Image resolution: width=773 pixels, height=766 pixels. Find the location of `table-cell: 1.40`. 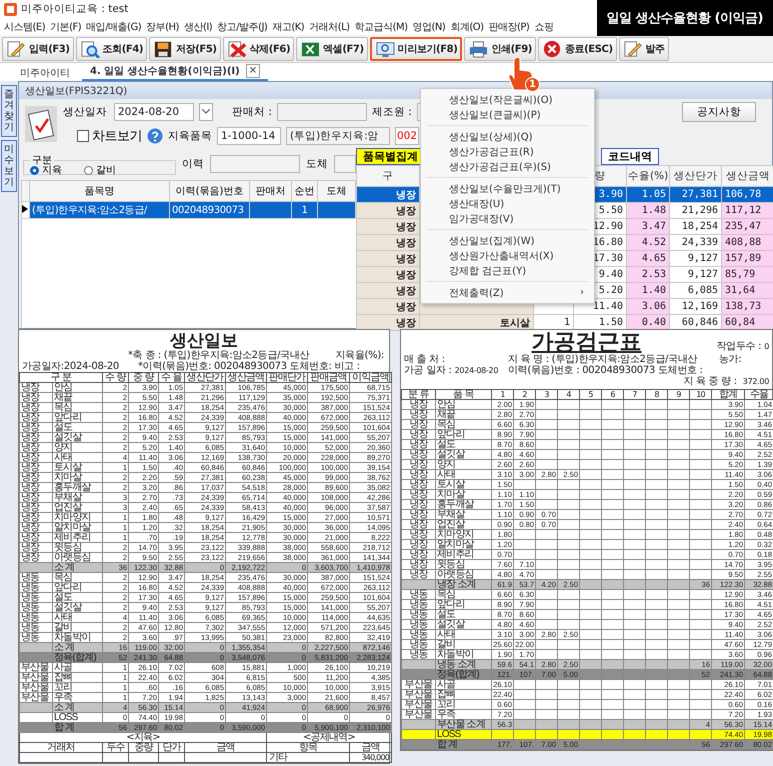

table-cell: 1.40 is located at coordinates (648, 290).